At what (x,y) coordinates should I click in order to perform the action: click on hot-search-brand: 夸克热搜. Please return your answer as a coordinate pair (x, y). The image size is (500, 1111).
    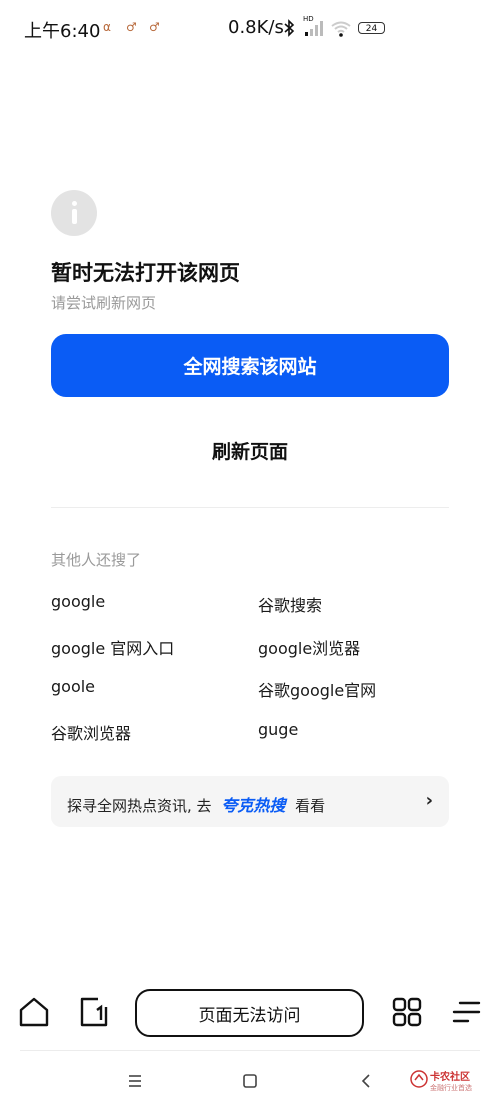
    Looking at the image, I should click on (253, 805).